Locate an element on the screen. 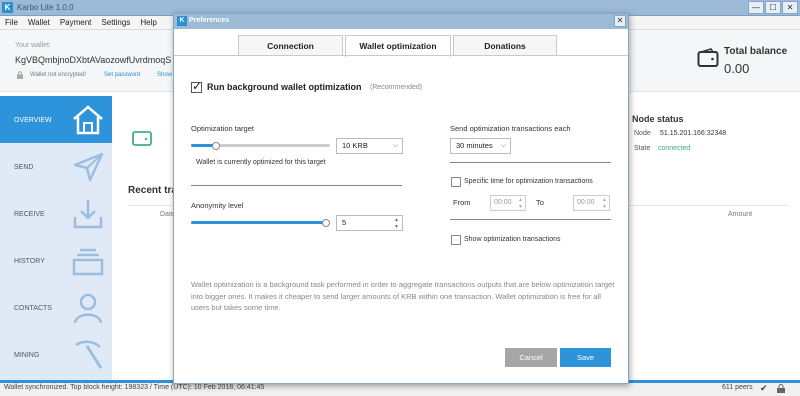 The height and width of the screenshot is (396, 800). chevron-down-icon: ⌵ is located at coordinates (503, 145).